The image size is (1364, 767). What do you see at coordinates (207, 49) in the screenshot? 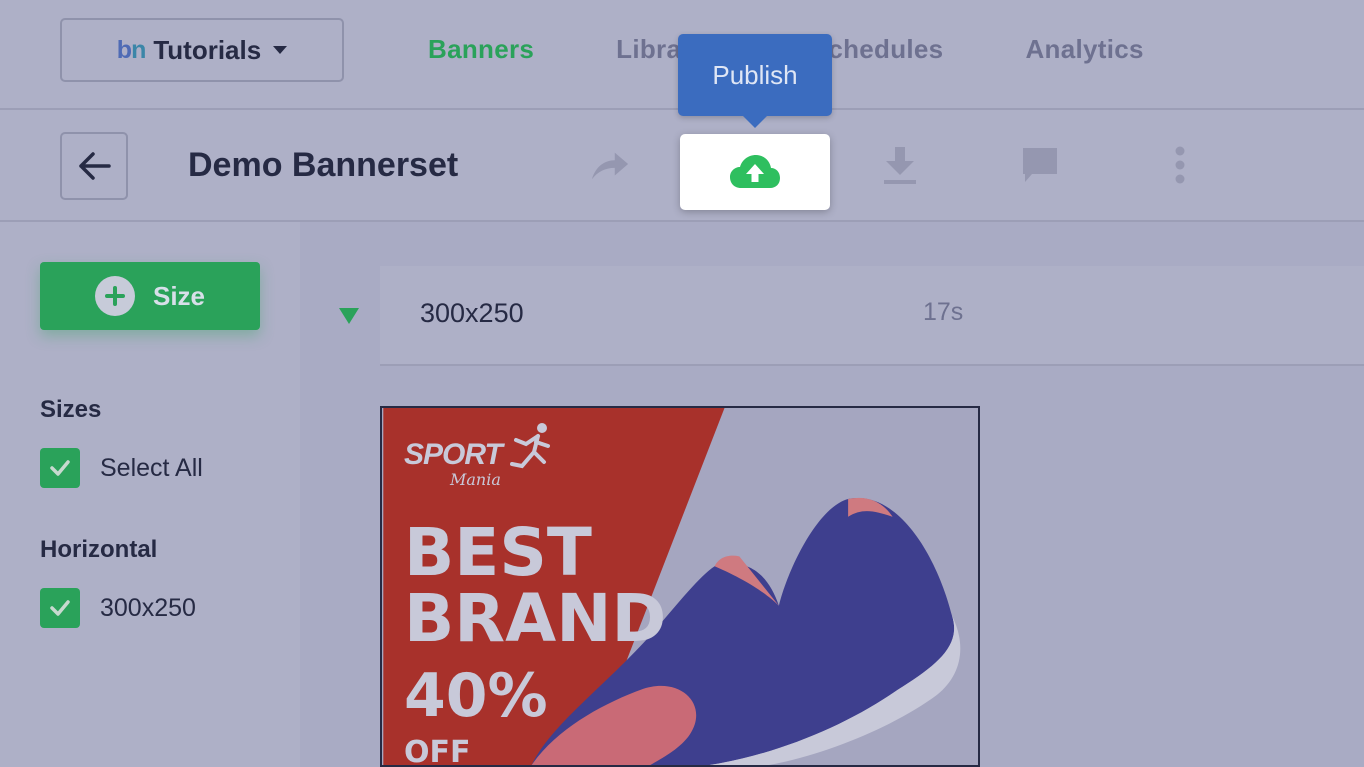
I see `workspace-name: Tutorials` at bounding box center [207, 49].